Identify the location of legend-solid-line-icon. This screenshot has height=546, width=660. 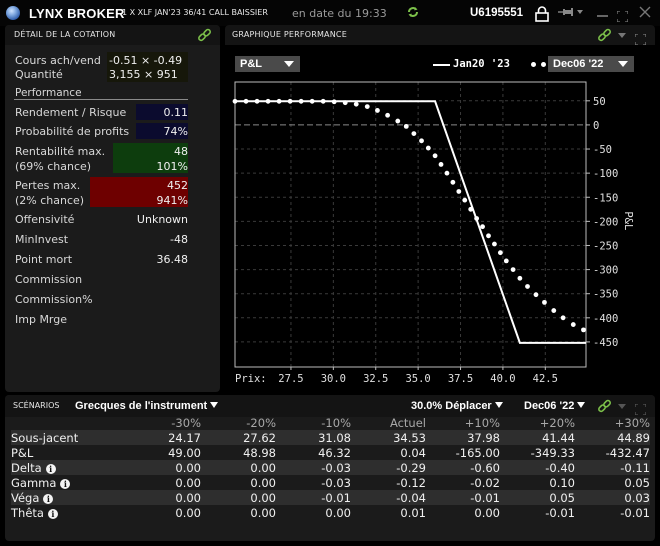
(441, 65).